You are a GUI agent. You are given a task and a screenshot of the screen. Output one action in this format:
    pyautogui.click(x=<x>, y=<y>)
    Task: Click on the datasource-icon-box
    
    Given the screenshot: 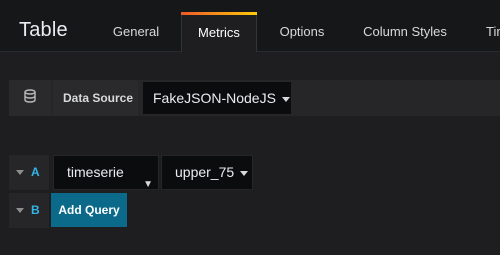 What is the action you would take?
    pyautogui.click(x=30, y=98)
    